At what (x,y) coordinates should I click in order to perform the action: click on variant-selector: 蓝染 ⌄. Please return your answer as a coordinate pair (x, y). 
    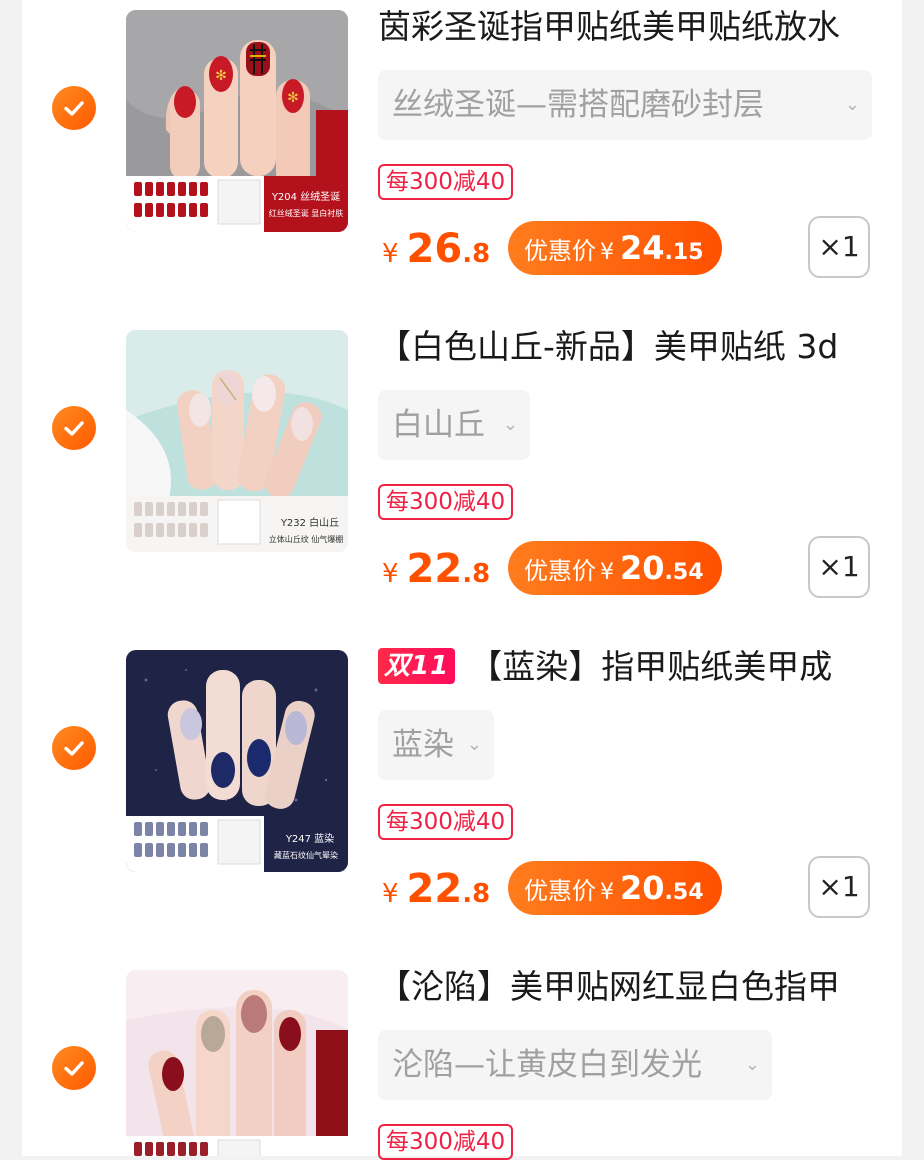
    Looking at the image, I should click on (436, 745).